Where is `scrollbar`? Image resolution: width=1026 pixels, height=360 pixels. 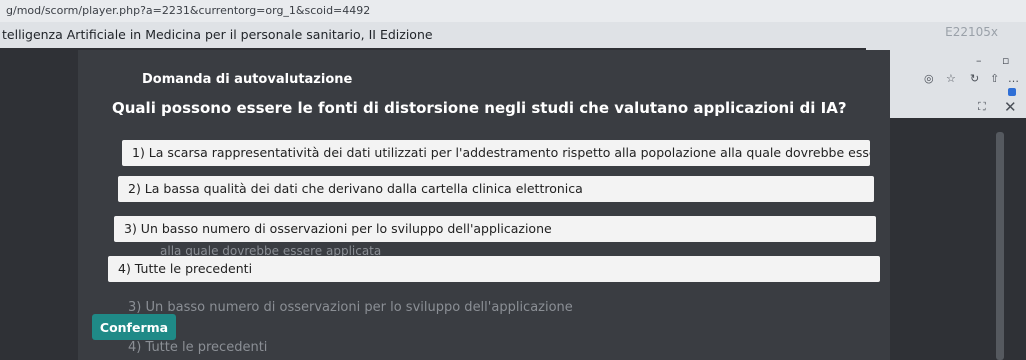 scrollbar is located at coordinates (1000, 246).